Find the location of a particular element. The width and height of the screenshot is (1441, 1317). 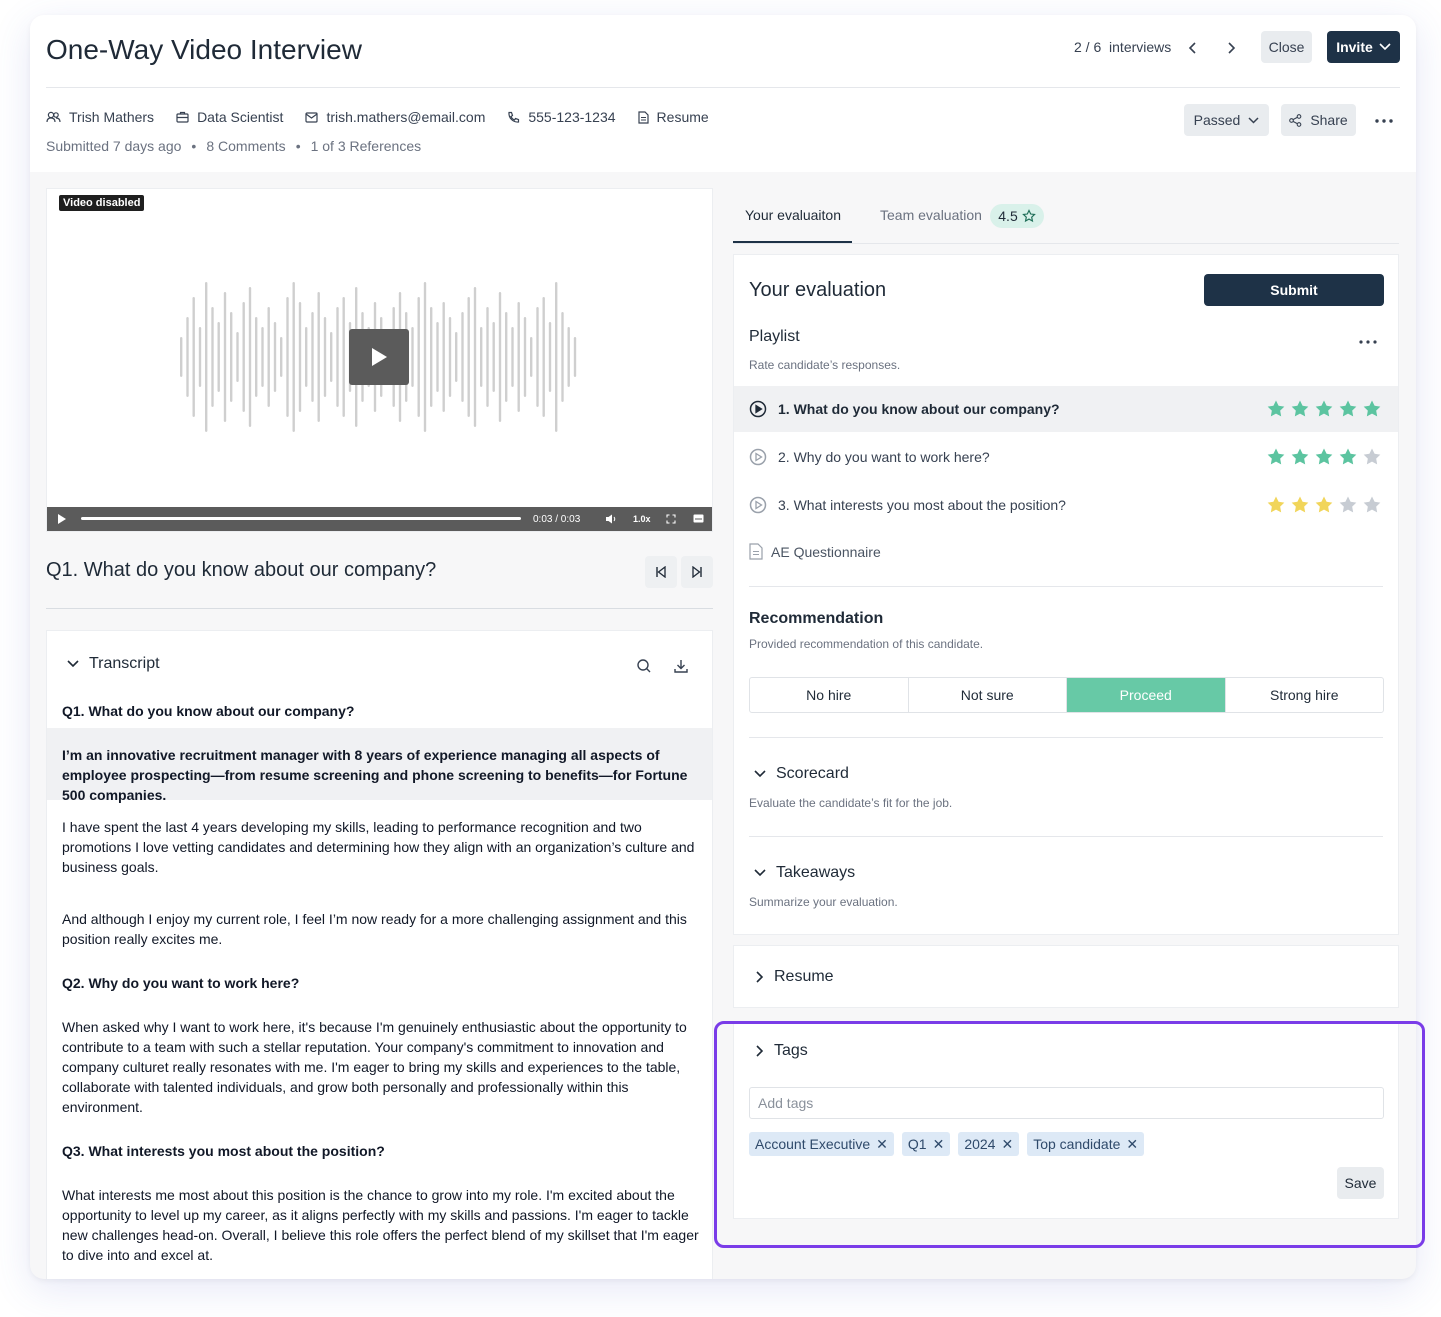

skip-forward-icon is located at coordinates (697, 572).